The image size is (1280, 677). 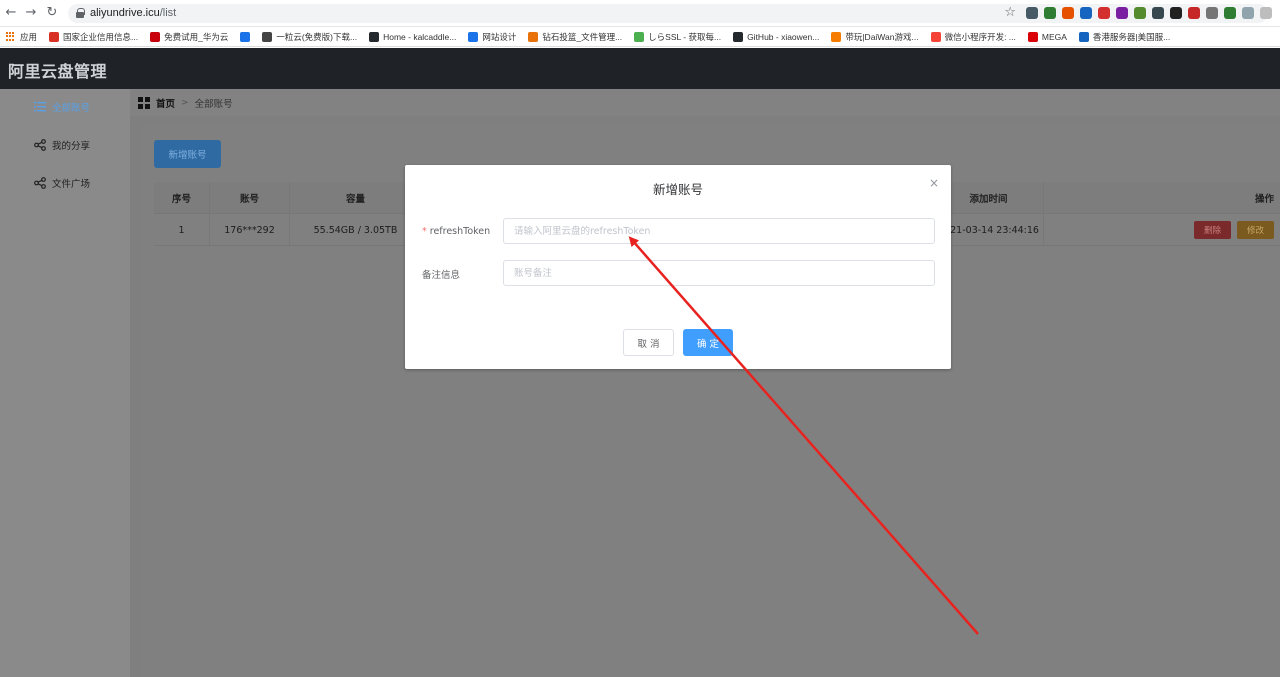 What do you see at coordinates (640, 13) in the screenshot?
I see `browser-address-bar: ← → ↻ aliyundrive.icu/list ☆` at bounding box center [640, 13].